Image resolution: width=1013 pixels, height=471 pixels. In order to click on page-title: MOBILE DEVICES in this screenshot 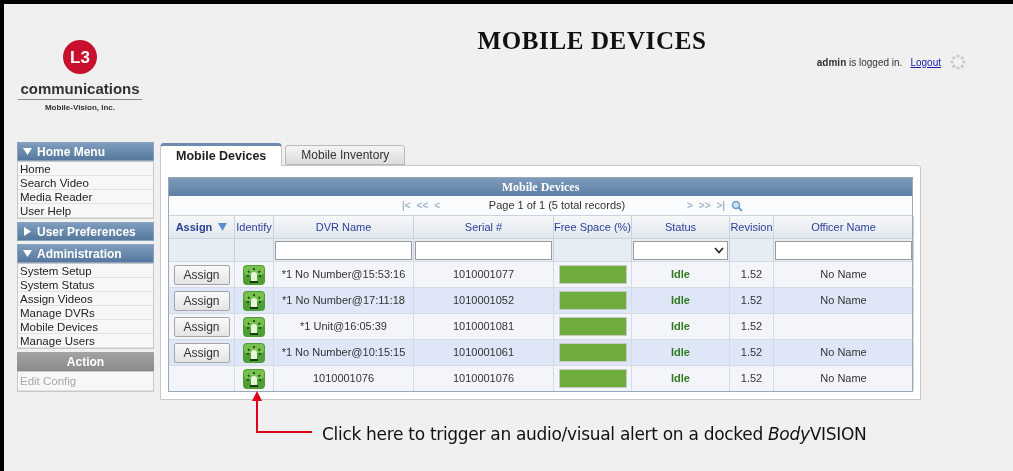, I will do `click(592, 41)`.